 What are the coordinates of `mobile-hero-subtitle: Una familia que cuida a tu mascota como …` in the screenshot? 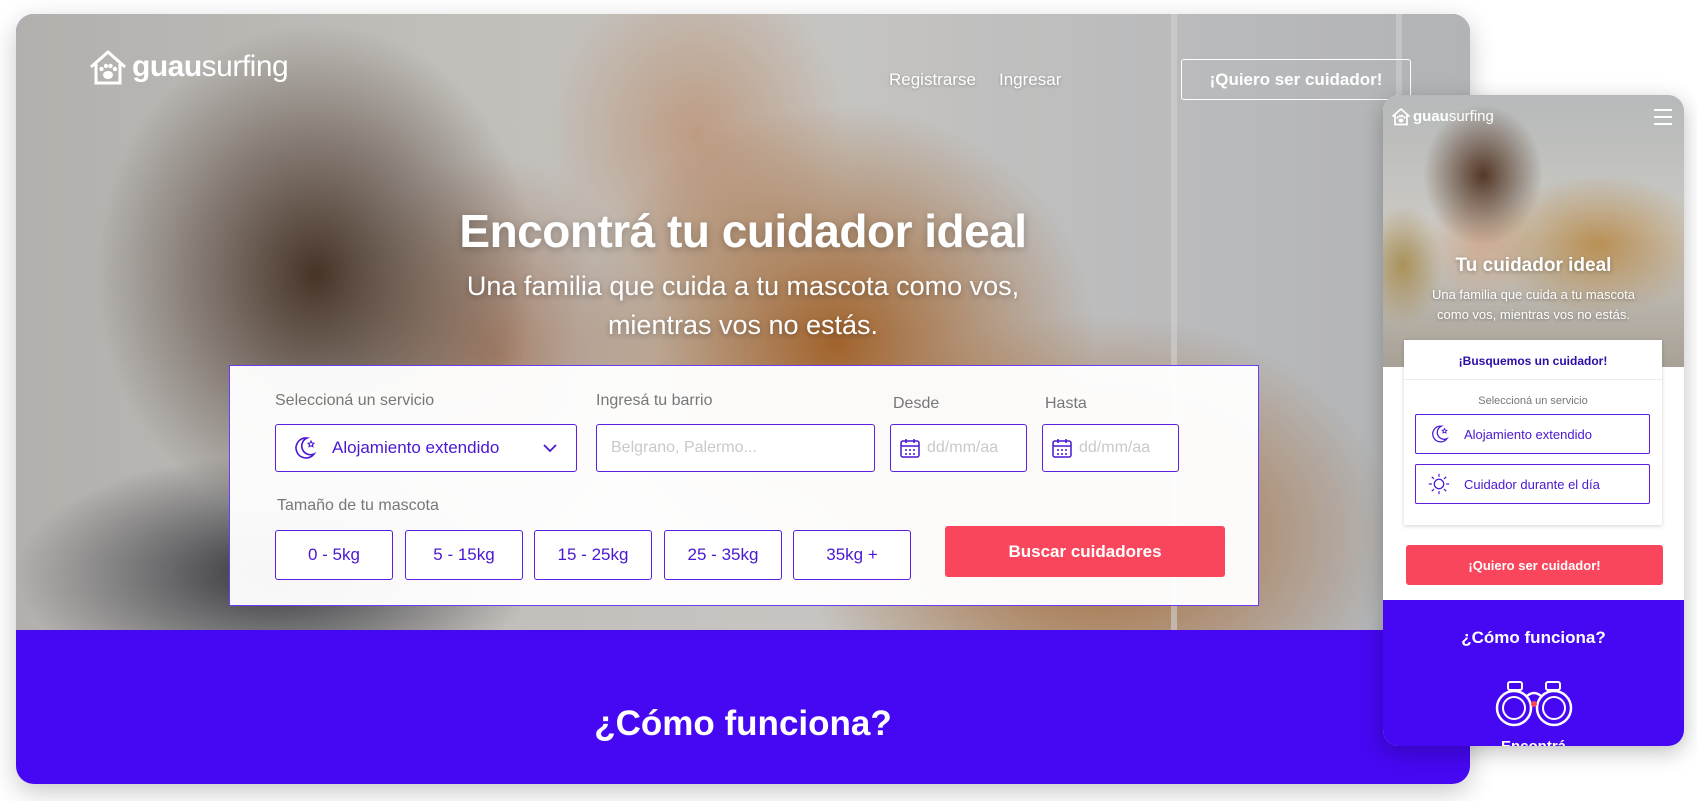 It's located at (1533, 304).